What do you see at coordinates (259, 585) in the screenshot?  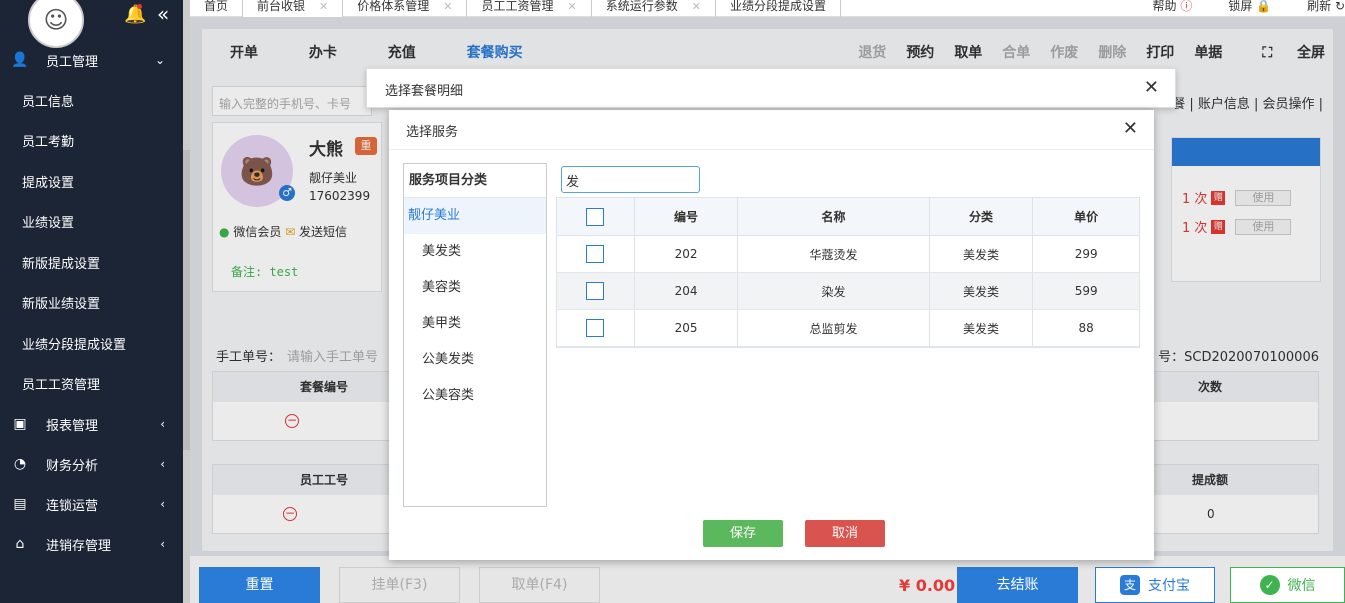 I see `reset-button: 重置` at bounding box center [259, 585].